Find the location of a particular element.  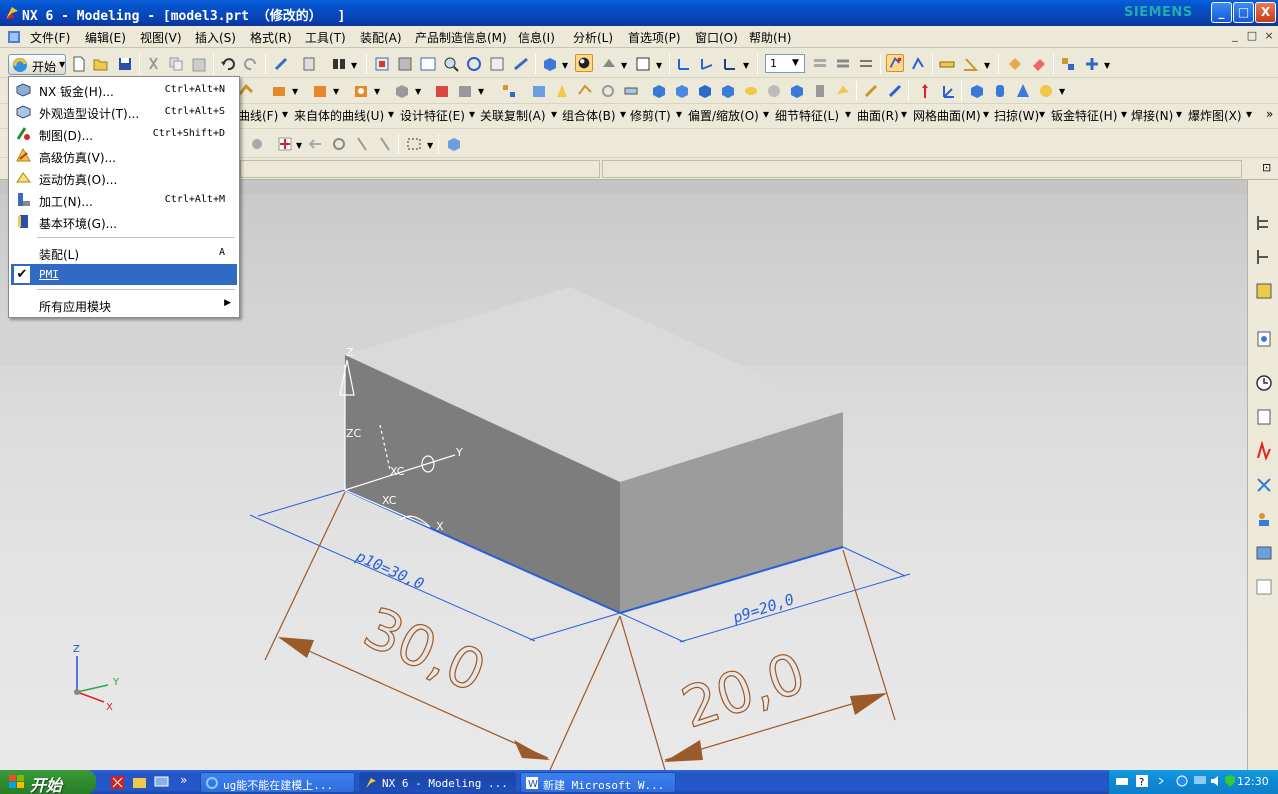

back-icon is located at coordinates (316, 144).